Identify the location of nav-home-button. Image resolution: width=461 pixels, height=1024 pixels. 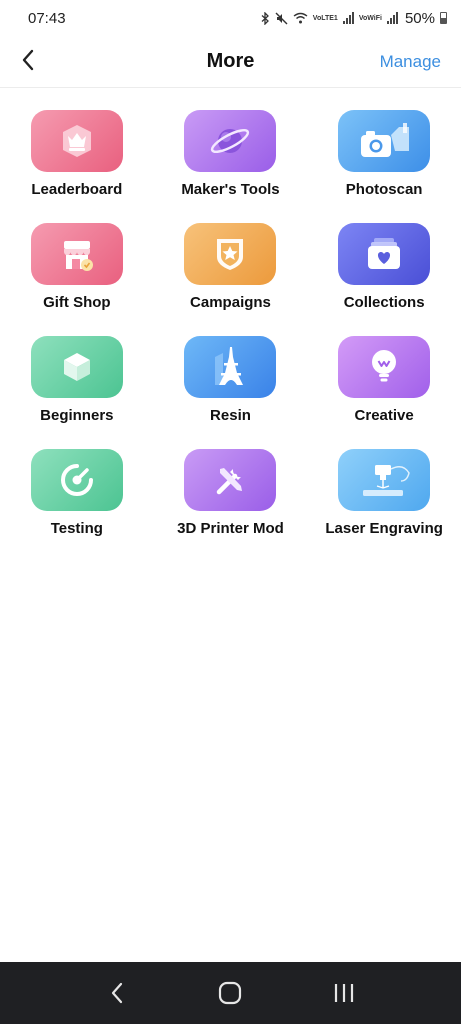
(230, 993).